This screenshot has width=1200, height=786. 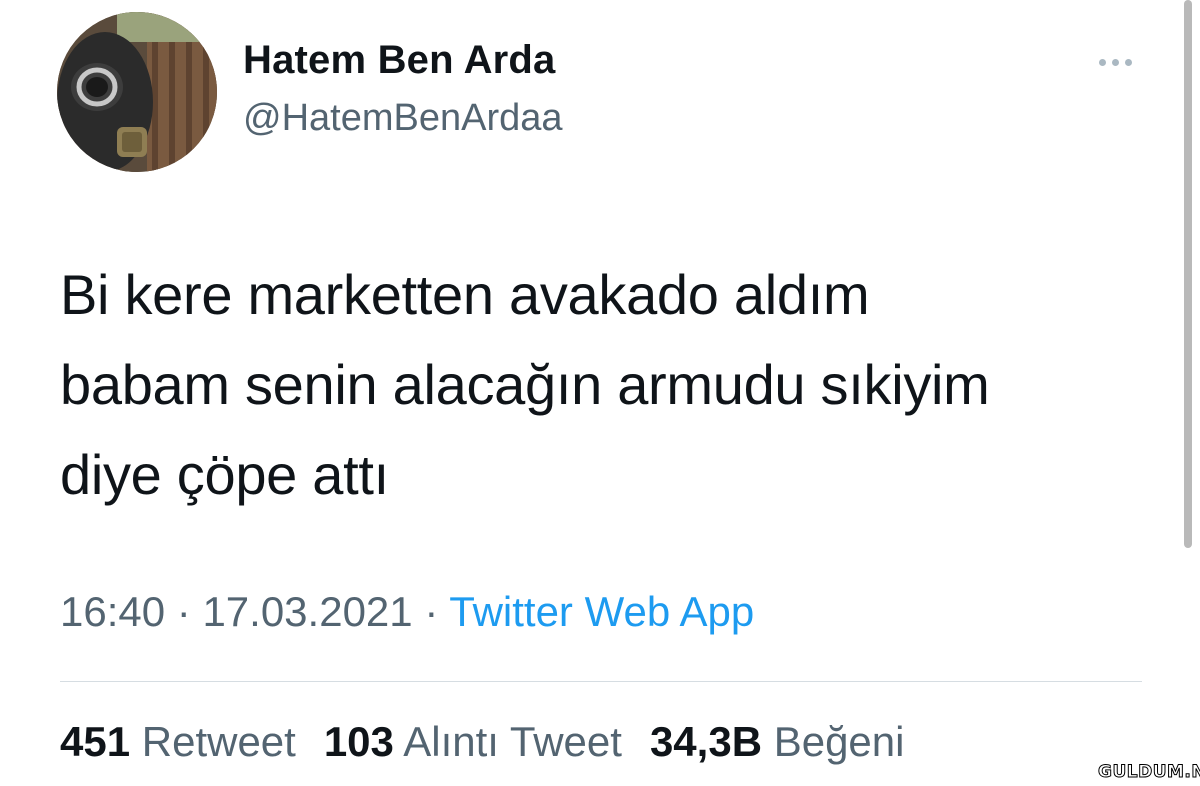 I want to click on divider, so click(x=601, y=681).